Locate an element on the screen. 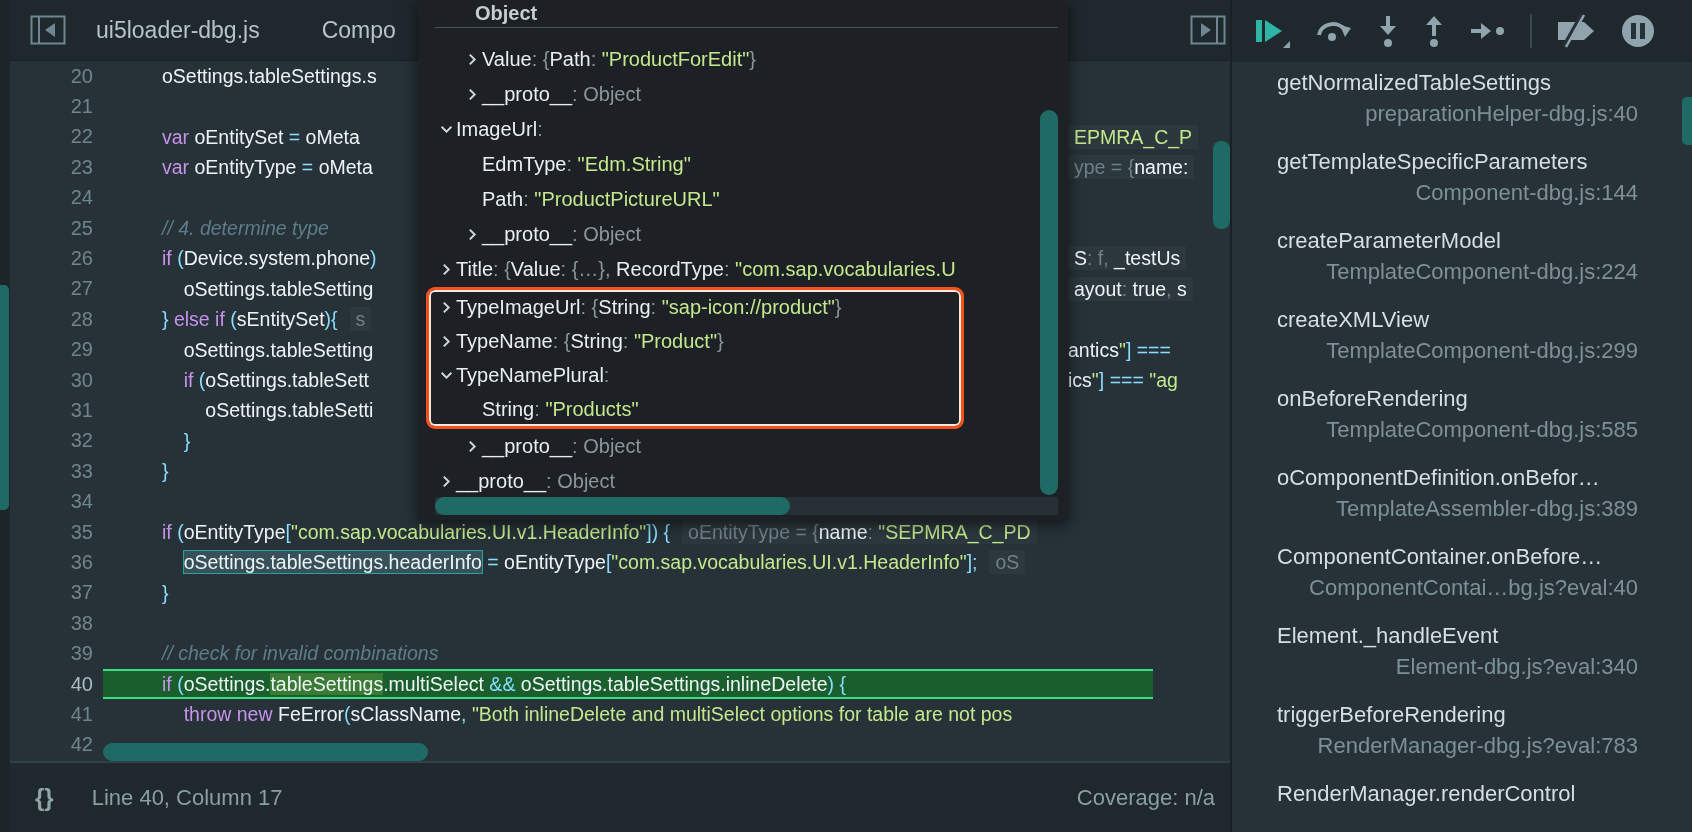 The image size is (1692, 832). function-name: RenderManager.renderControl is located at coordinates (1426, 794).